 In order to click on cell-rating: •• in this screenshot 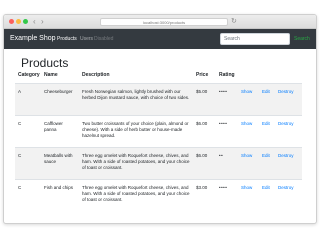, I will do `click(227, 163)`.